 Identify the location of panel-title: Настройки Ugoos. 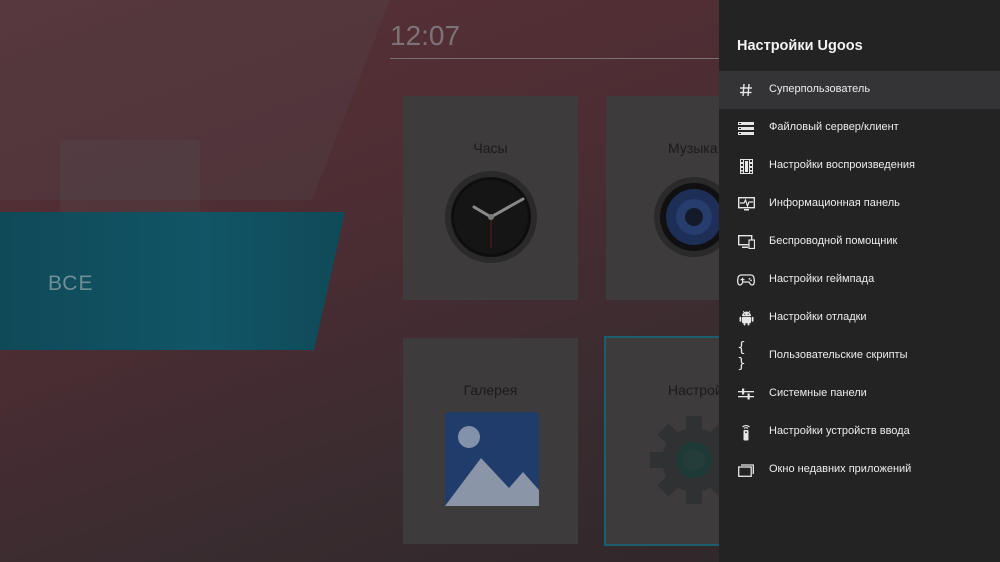
(800, 46).